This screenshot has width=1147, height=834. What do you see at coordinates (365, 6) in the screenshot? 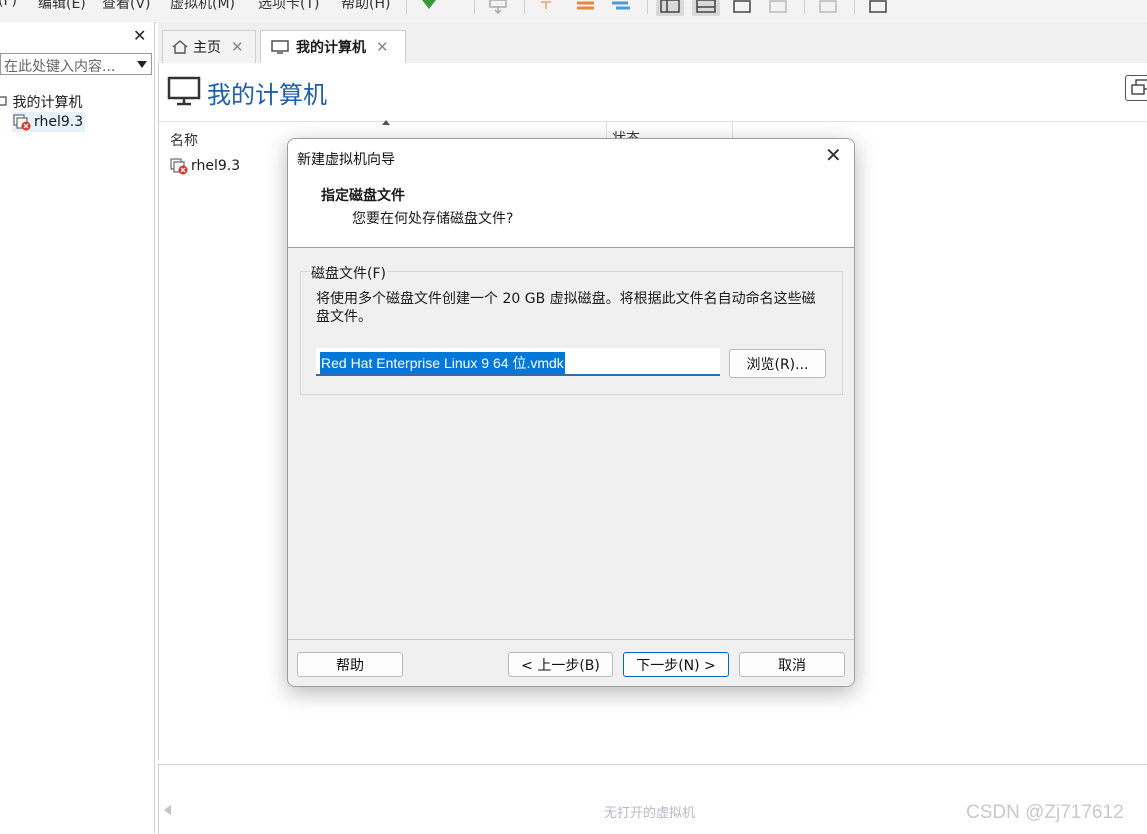
I see `menu-help: 帮助(H)` at bounding box center [365, 6].